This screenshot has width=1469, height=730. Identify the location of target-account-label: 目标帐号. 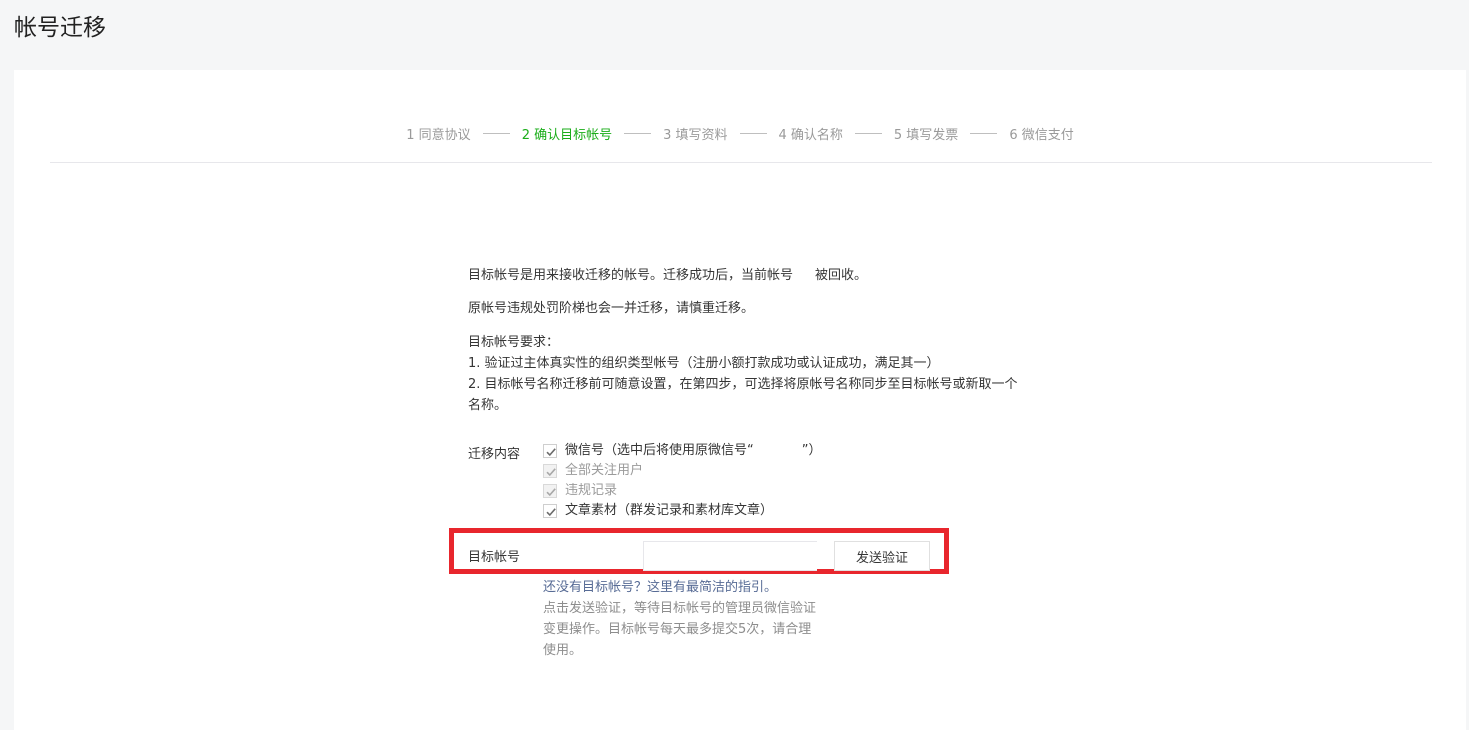
(494, 557).